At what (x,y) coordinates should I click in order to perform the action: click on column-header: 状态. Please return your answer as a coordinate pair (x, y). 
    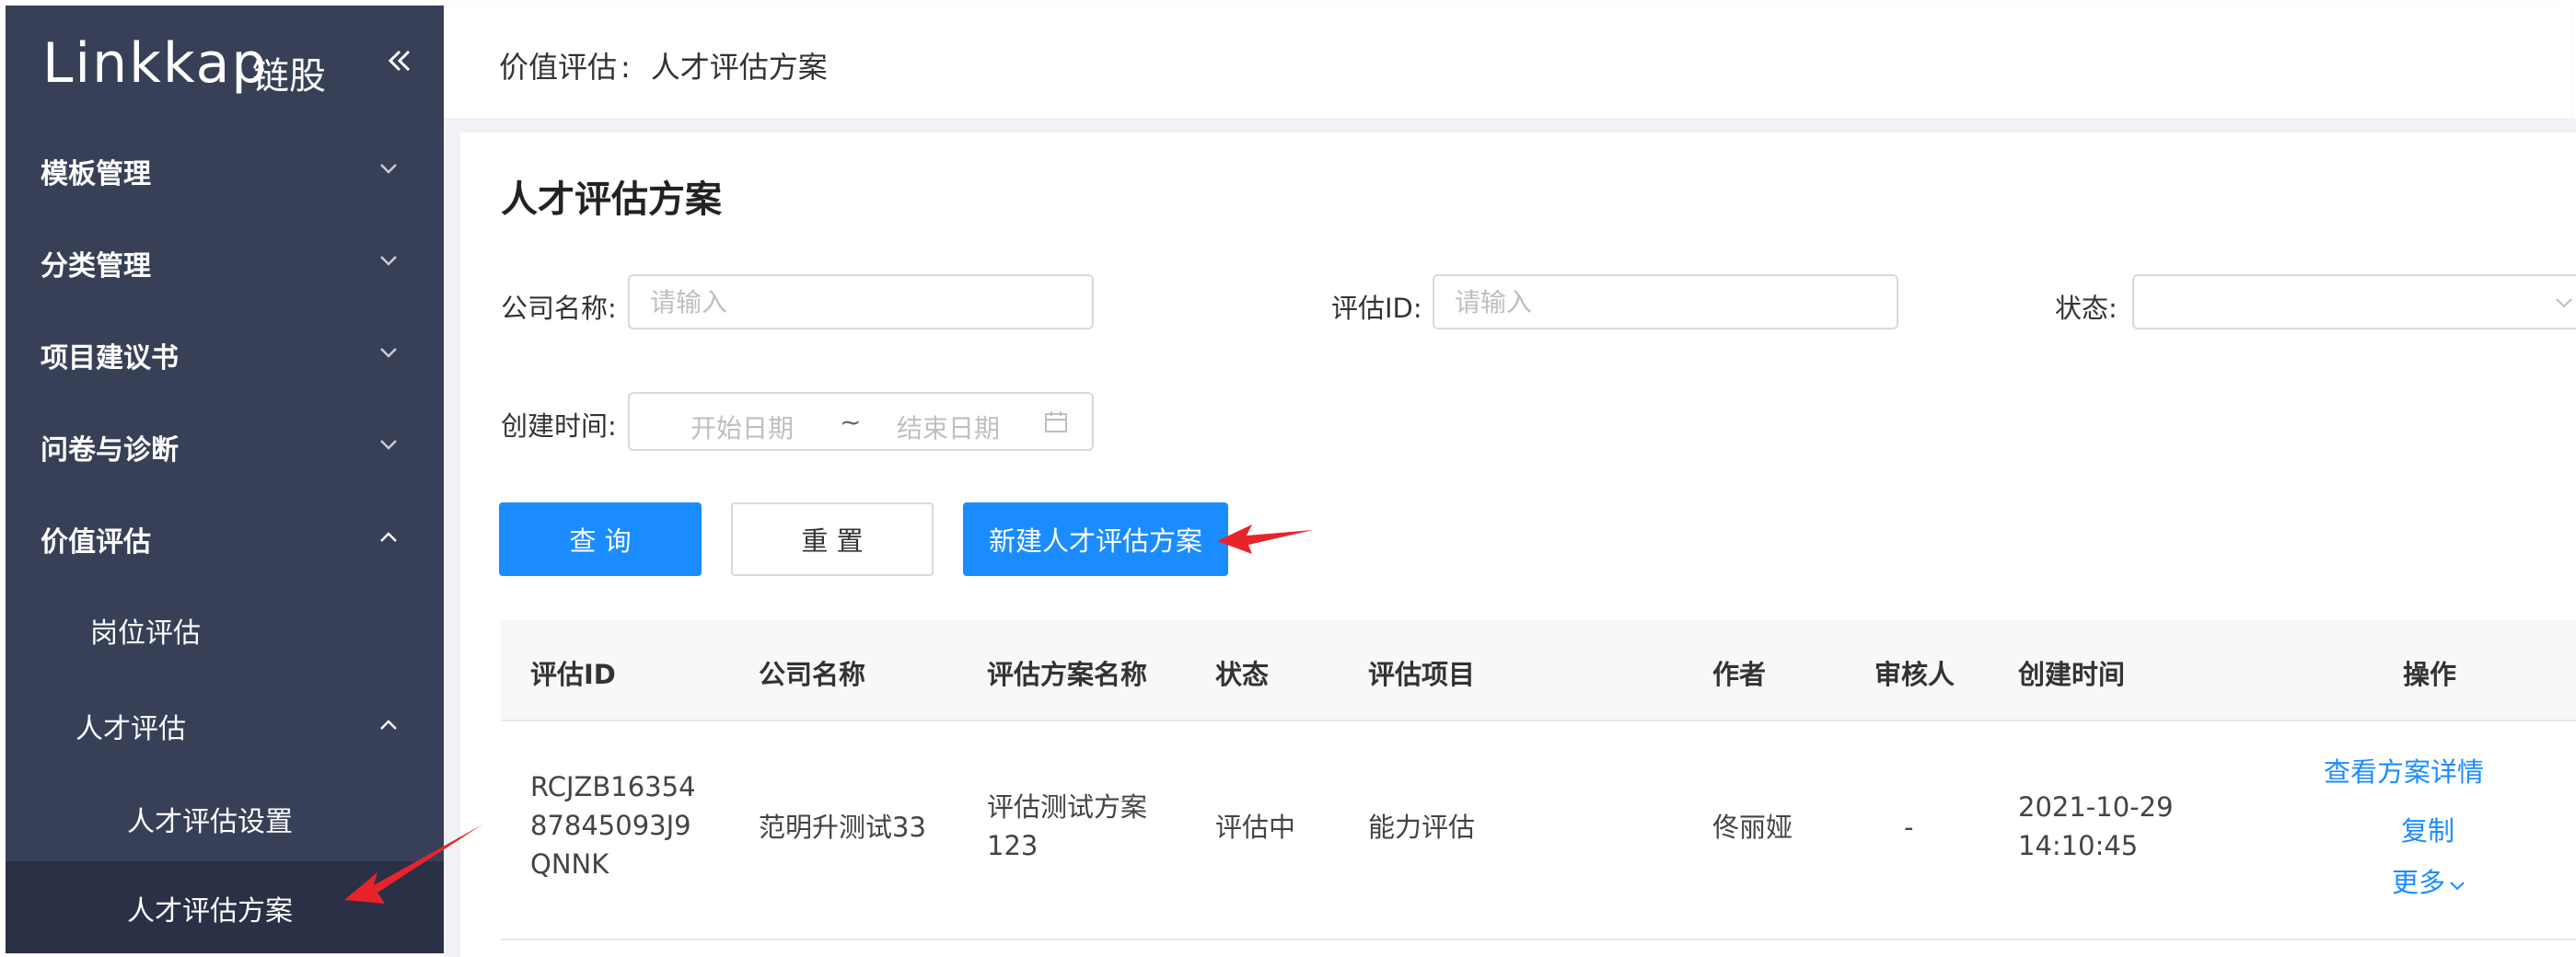
    Looking at the image, I should click on (1242, 674).